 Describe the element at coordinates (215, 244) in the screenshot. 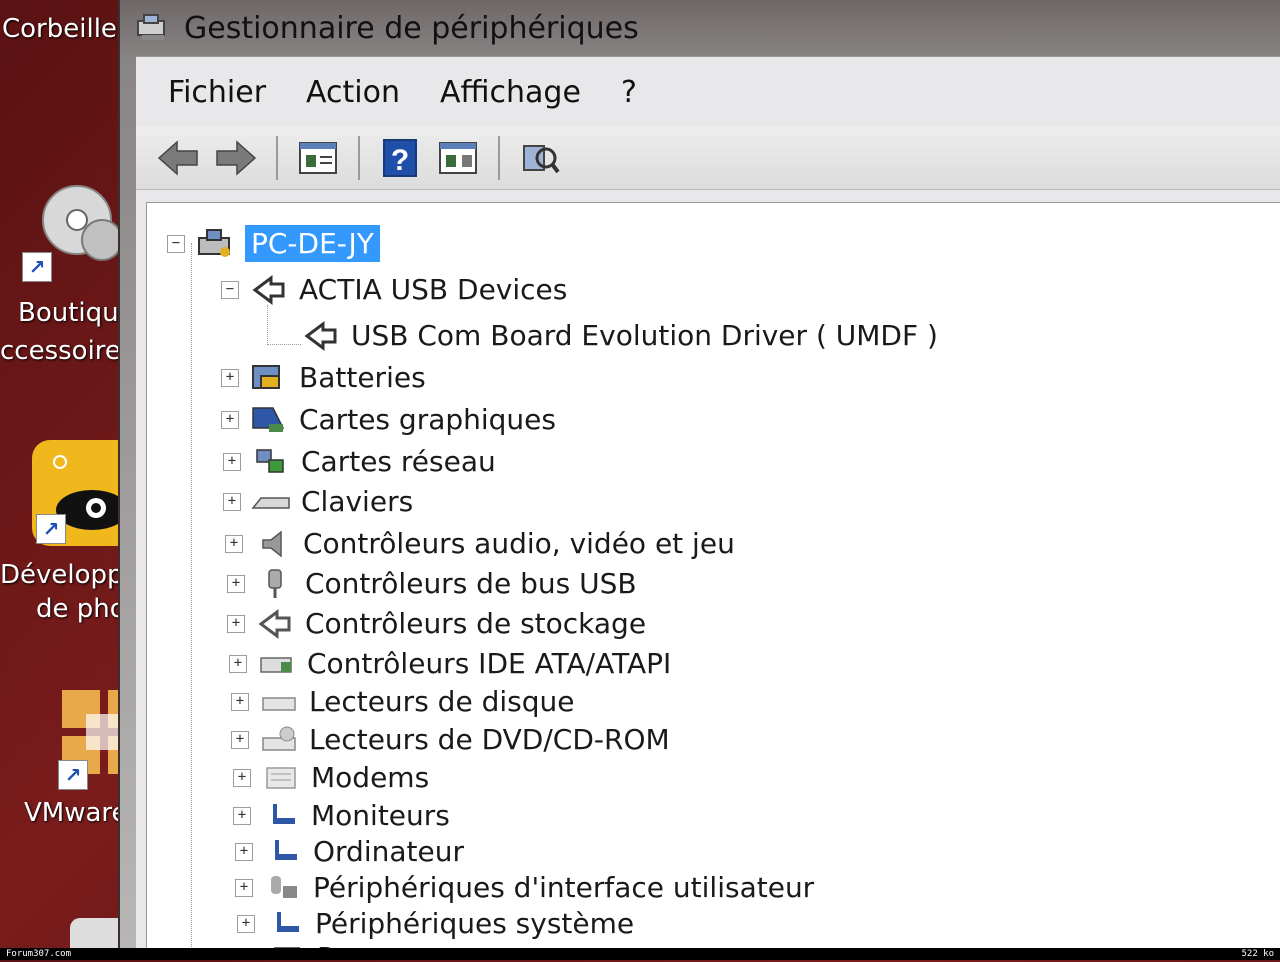

I see `computer-icon` at that location.